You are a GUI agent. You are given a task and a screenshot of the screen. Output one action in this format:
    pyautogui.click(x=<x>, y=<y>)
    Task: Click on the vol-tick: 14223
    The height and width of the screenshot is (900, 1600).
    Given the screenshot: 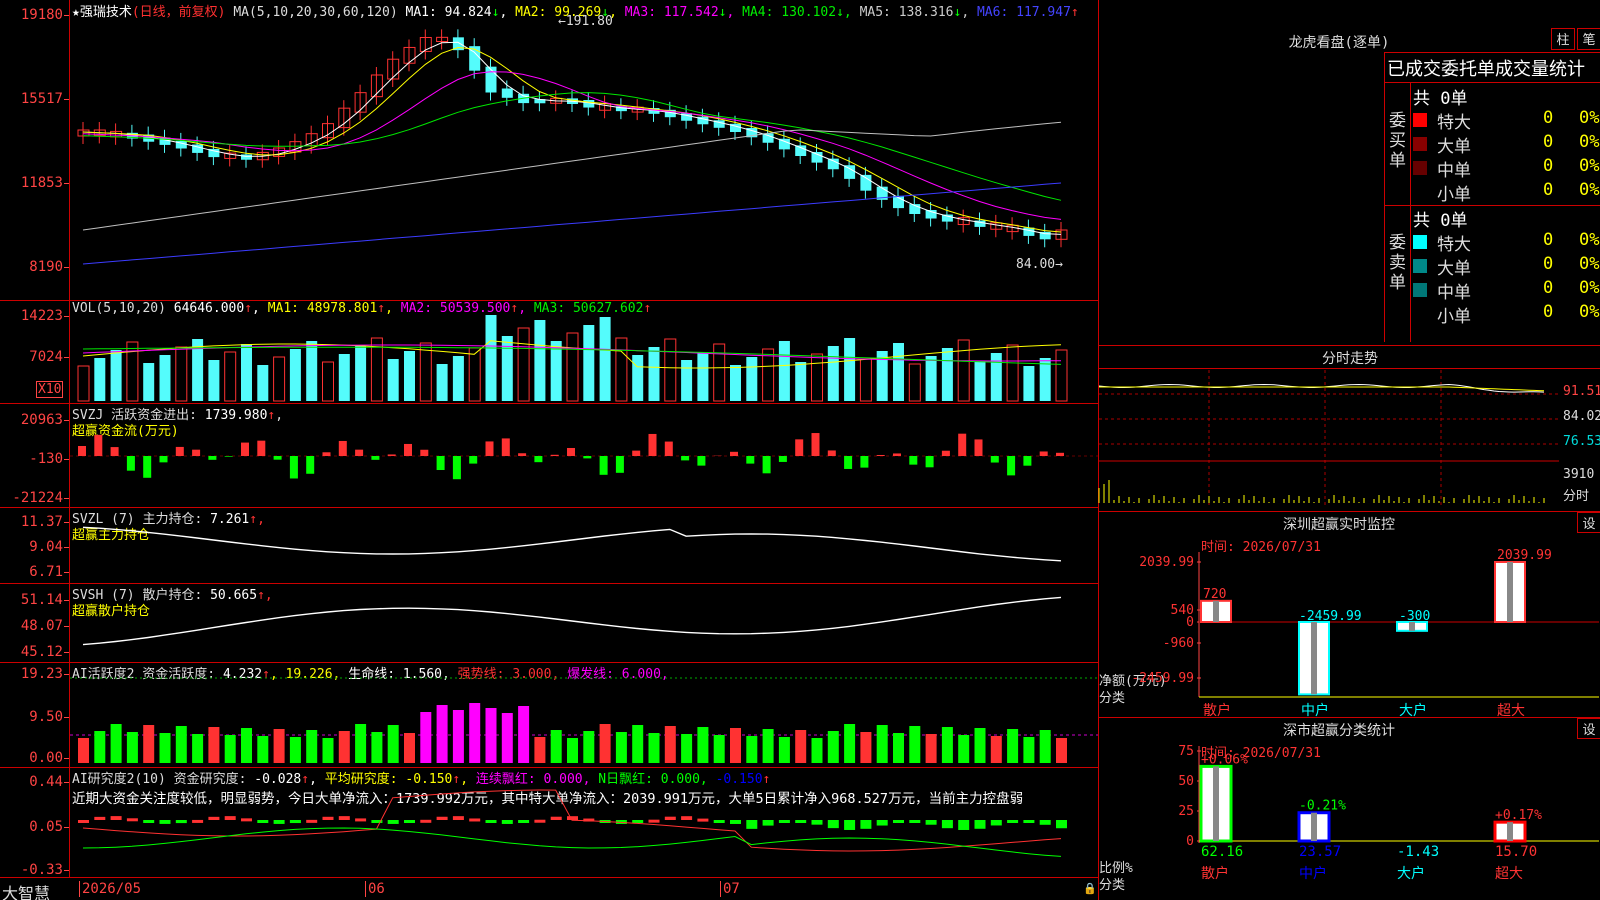 What is the action you would take?
    pyautogui.click(x=45, y=316)
    